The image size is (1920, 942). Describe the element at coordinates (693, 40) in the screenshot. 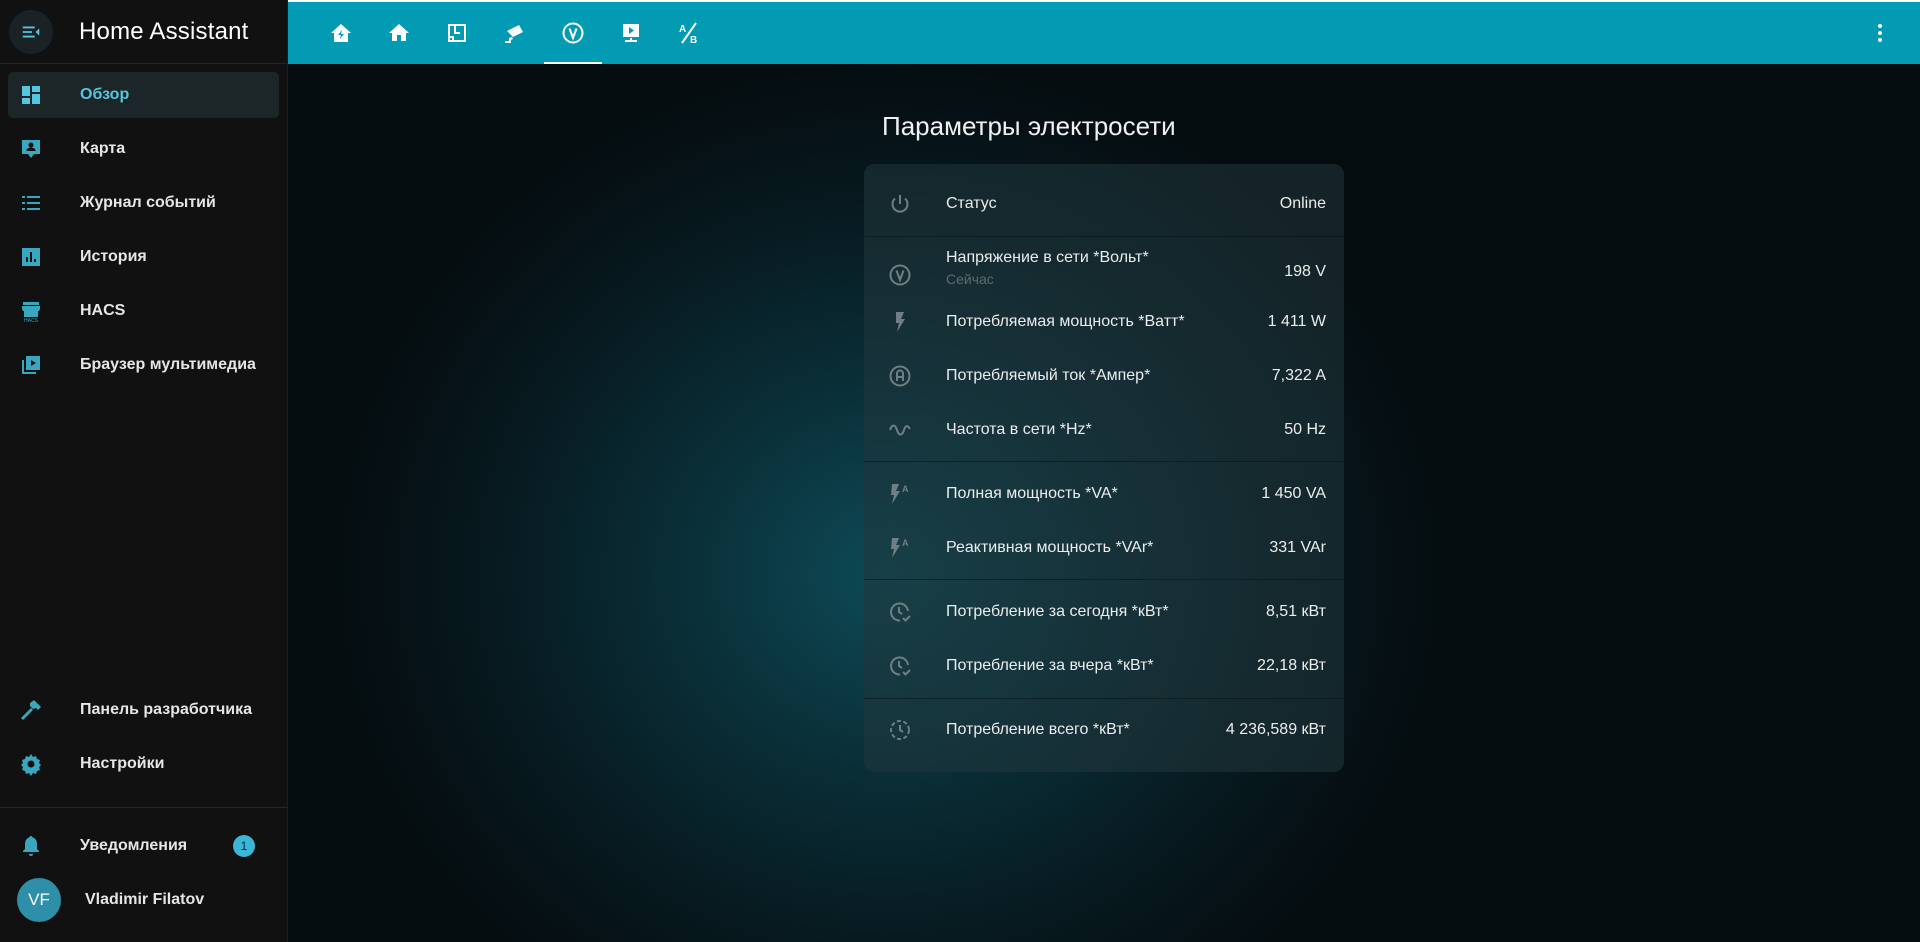

I see `svg-text: B` at that location.